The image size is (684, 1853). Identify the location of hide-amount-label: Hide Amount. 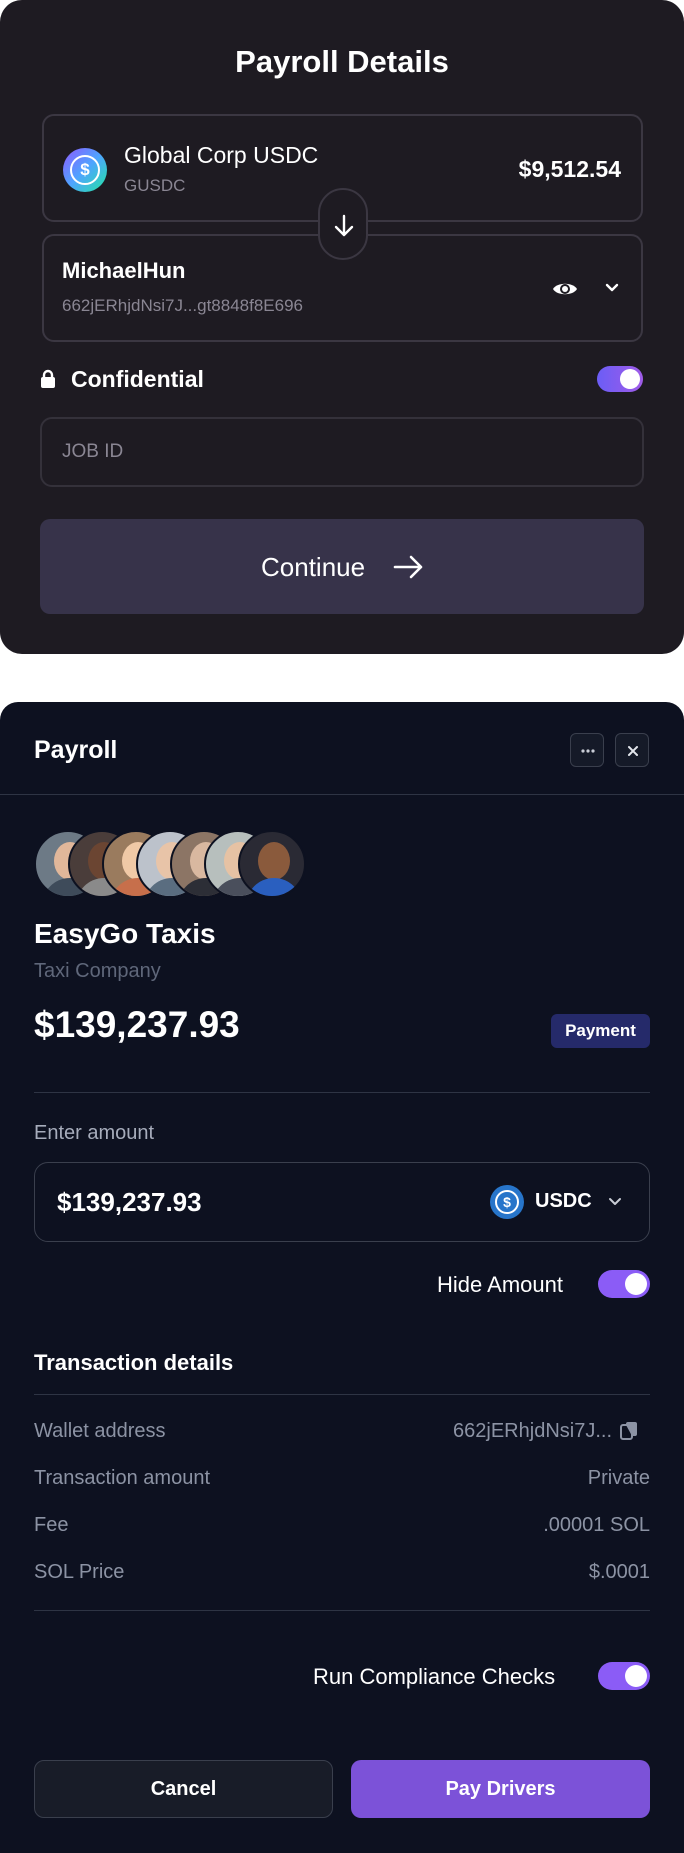
(500, 1284).